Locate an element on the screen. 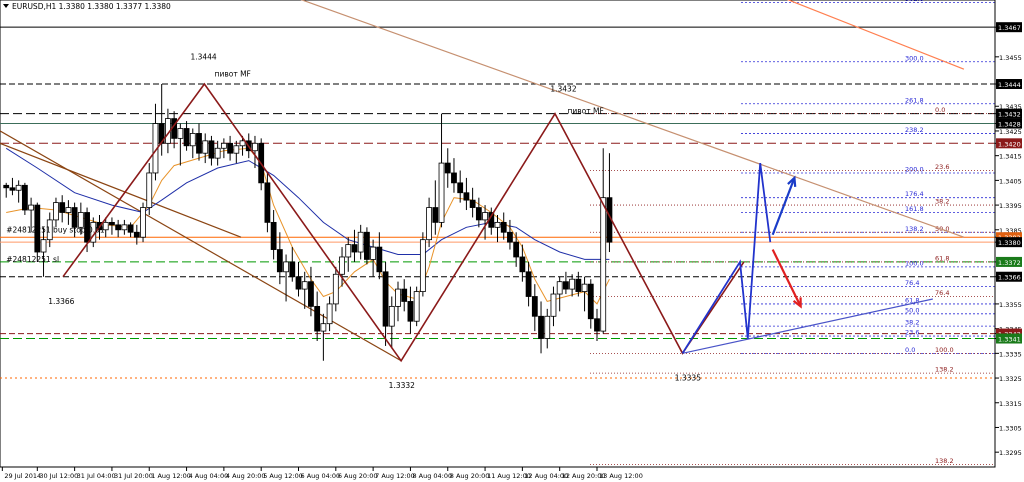 This screenshot has width=1024, height=482. chart-annotation: 1.3335 is located at coordinates (688, 378).